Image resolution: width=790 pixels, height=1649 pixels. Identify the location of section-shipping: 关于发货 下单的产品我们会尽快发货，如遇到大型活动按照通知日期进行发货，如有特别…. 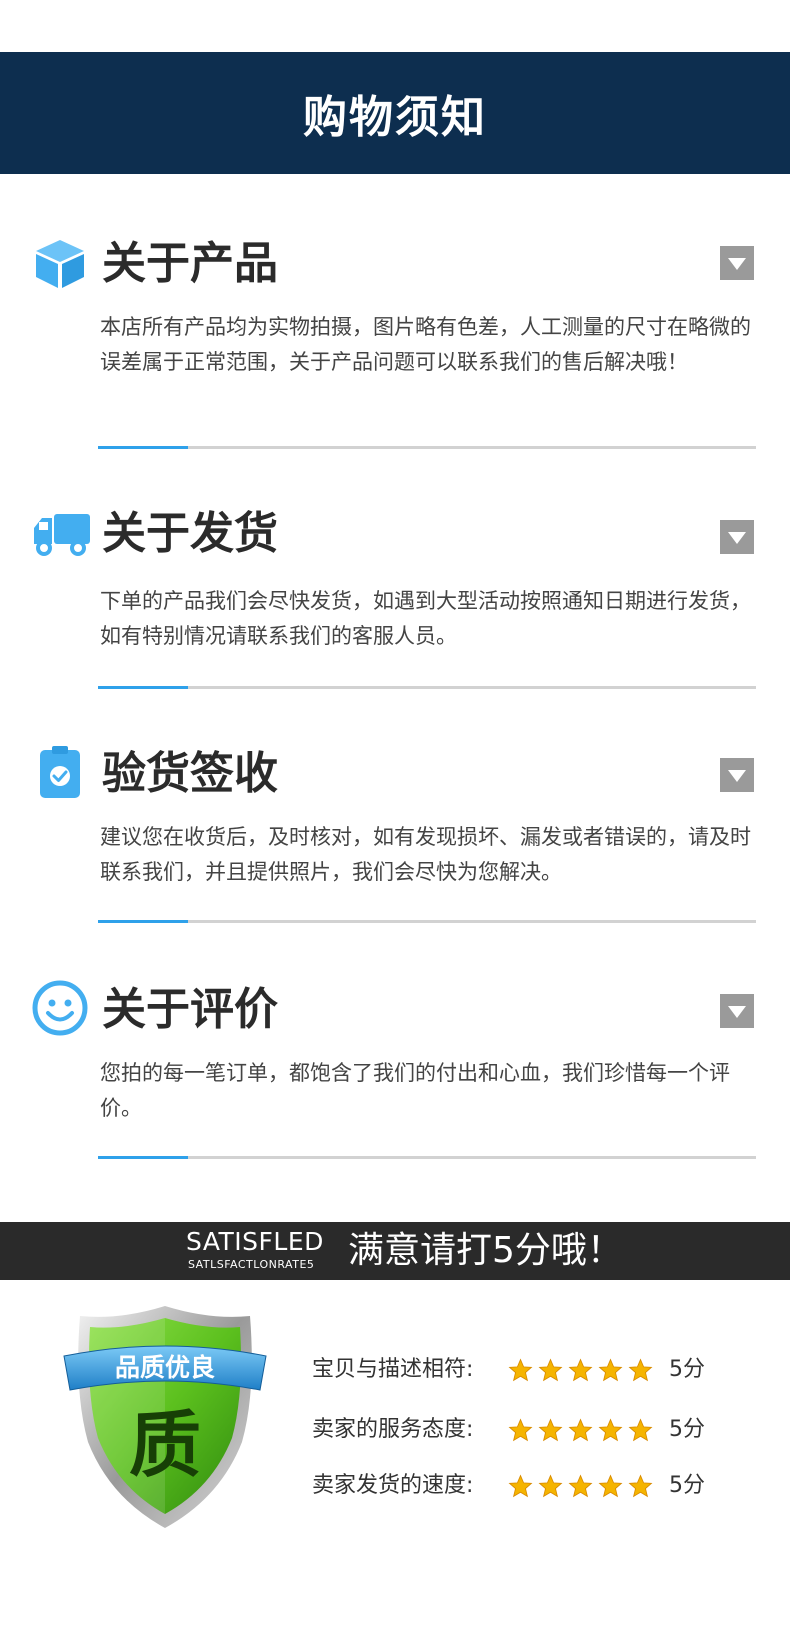
(395, 600).